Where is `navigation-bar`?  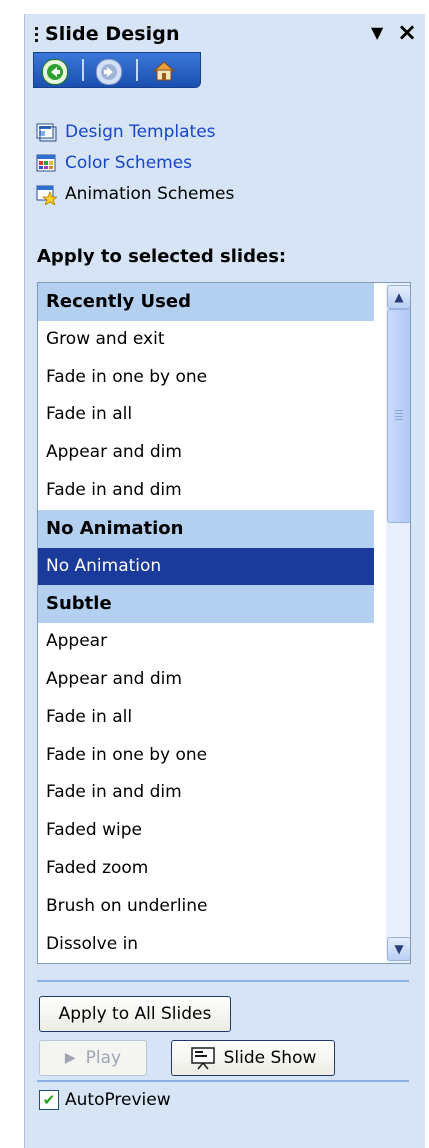
navigation-bar is located at coordinates (117, 70).